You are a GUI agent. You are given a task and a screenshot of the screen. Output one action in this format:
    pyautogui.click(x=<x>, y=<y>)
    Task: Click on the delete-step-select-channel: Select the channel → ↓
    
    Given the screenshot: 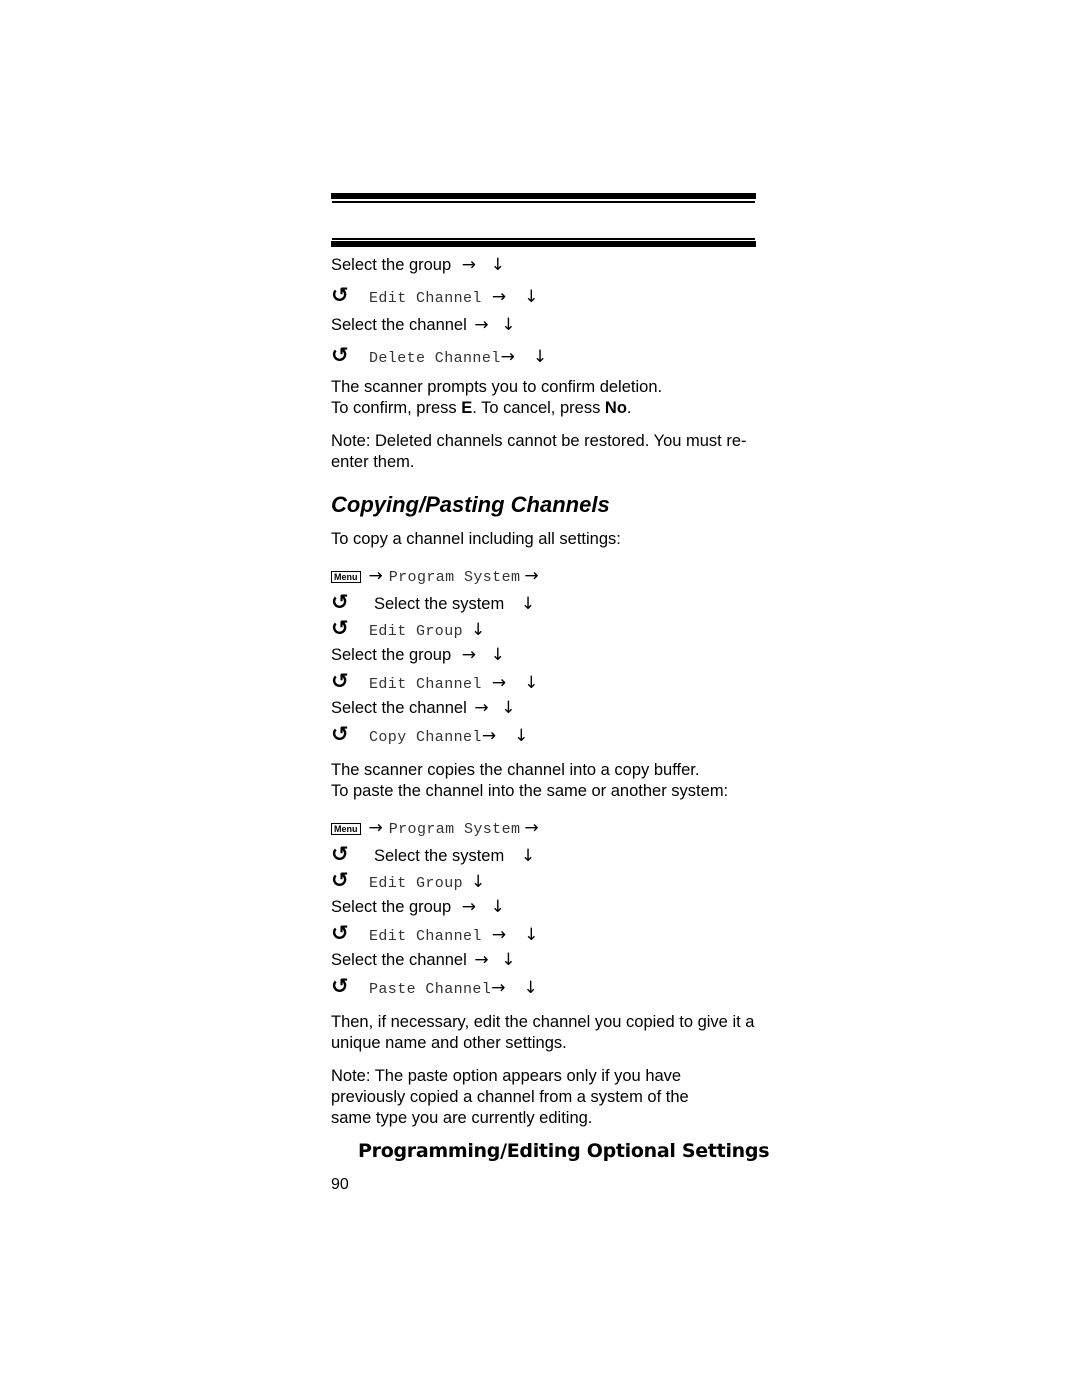 What is the action you would take?
    pyautogui.click(x=423, y=325)
    